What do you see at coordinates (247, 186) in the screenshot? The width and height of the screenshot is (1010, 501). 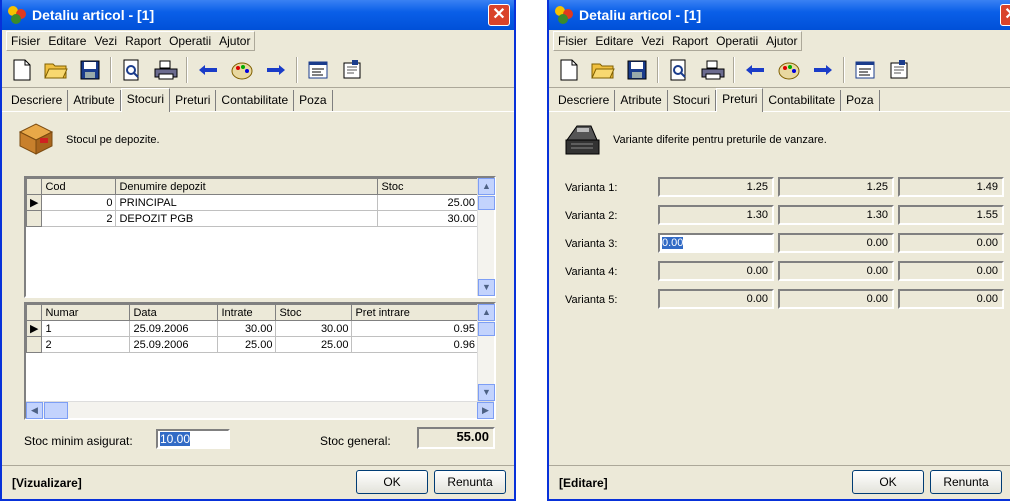 I see `col-denumire: Denumire depozit` at bounding box center [247, 186].